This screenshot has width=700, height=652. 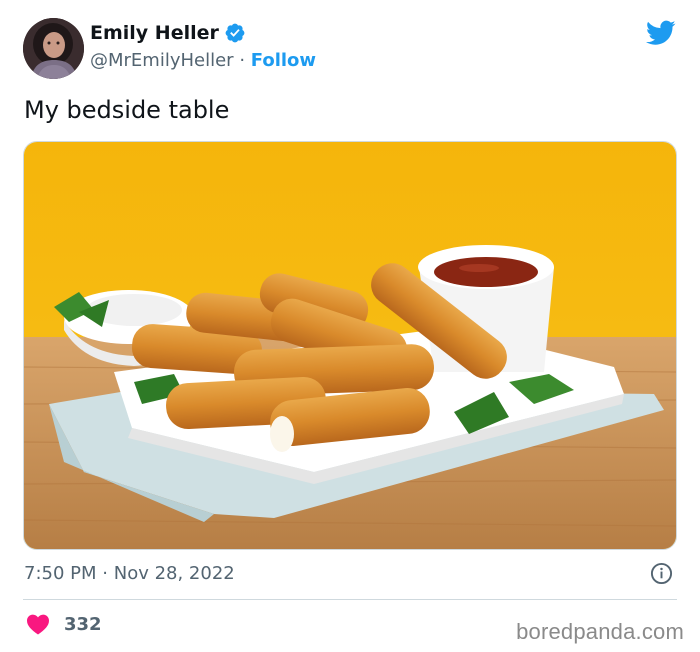 I want to click on author-handle-row: @MrEmilyHeller · Follow, so click(x=203, y=60).